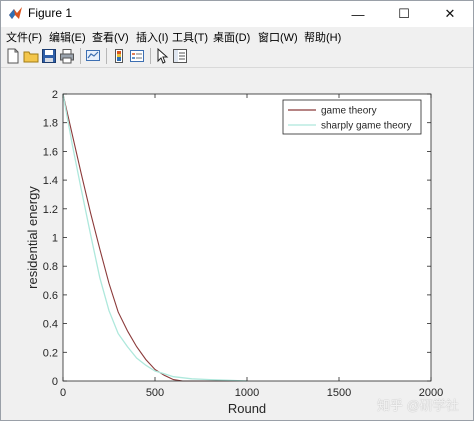 The height and width of the screenshot is (425, 474). Describe the element at coordinates (13, 56) in the screenshot. I see `new-figure-icon` at that location.